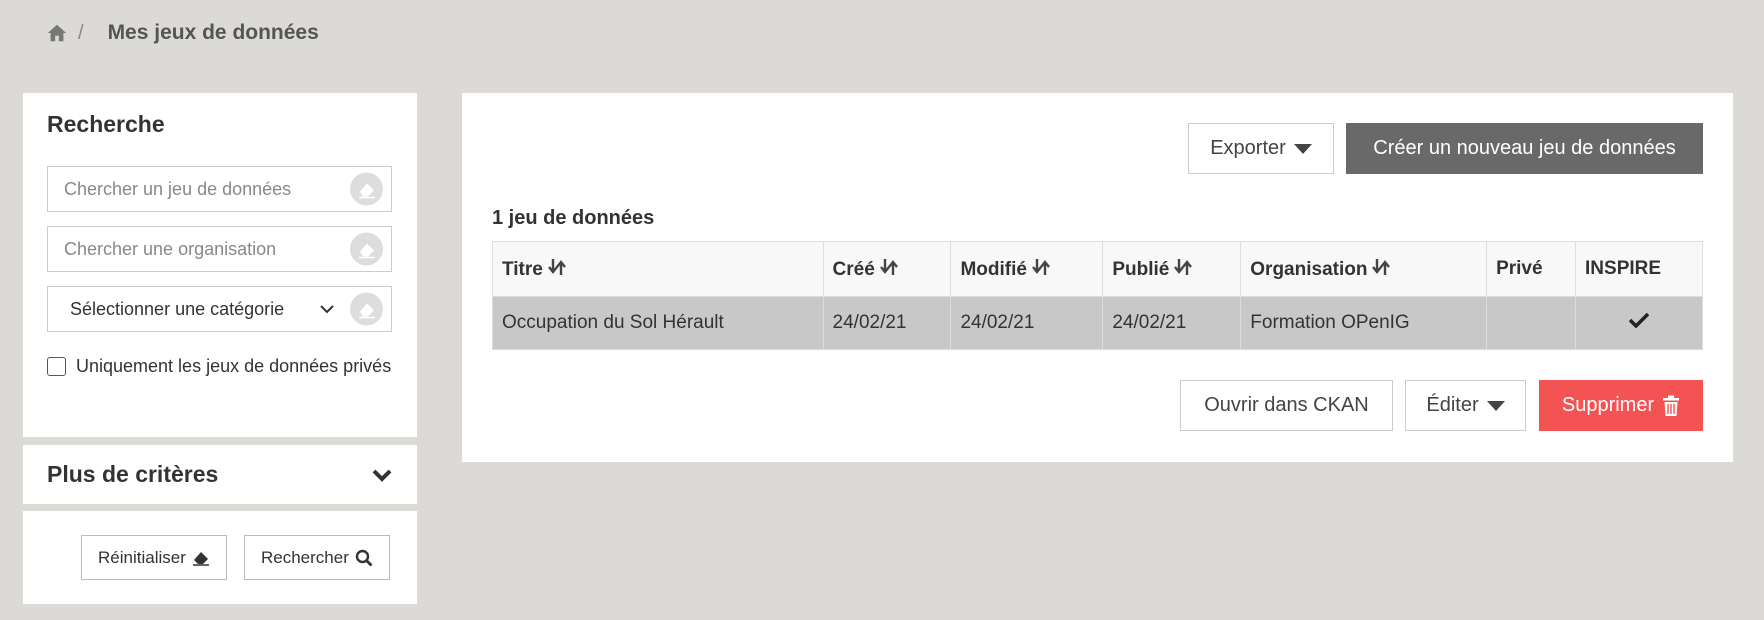  I want to click on column-inspire-label: INSPIRE, so click(1623, 268).